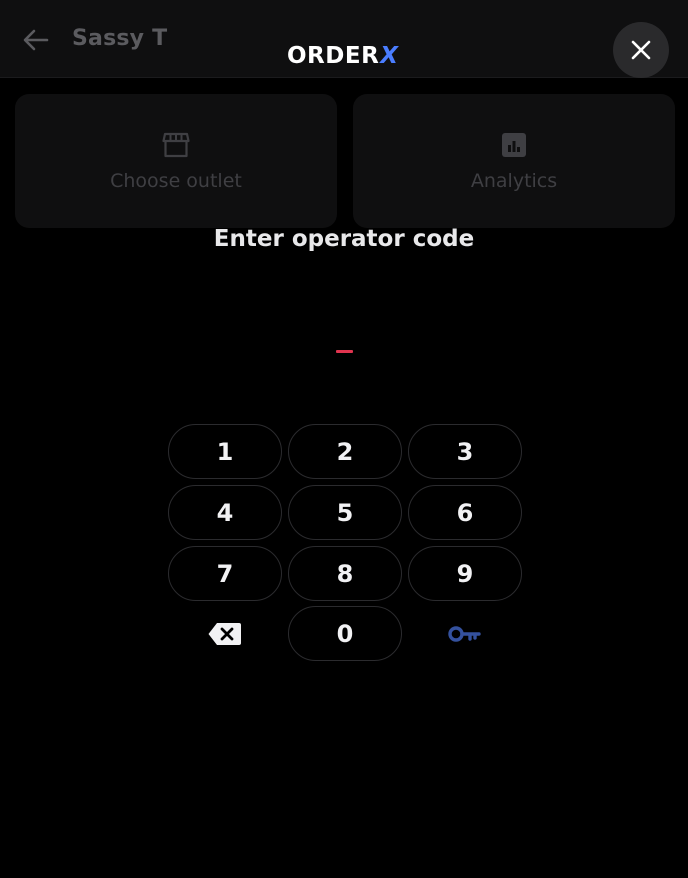 Image resolution: width=688 pixels, height=878 pixels. What do you see at coordinates (225, 512) in the screenshot?
I see `keypad-key-4: 4` at bounding box center [225, 512].